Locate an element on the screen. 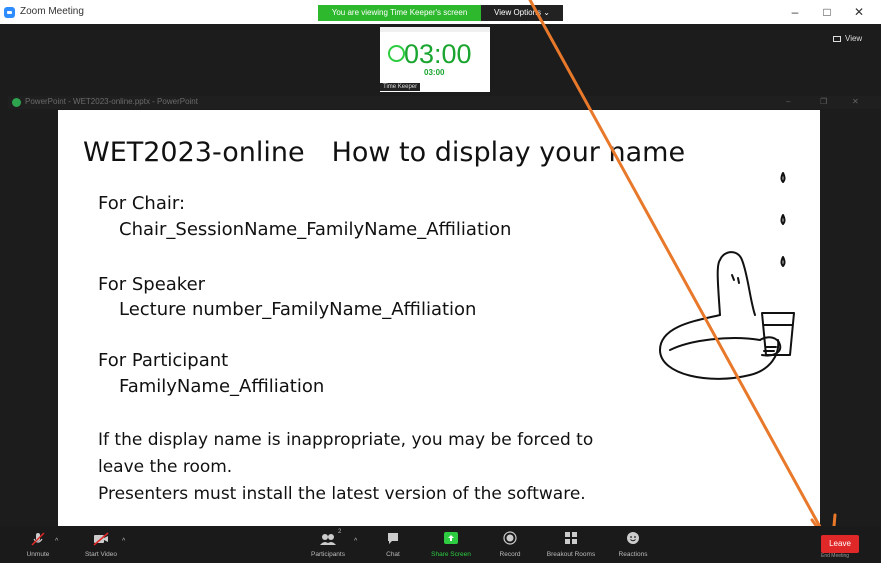 Image resolution: width=881 pixels, height=563 pixels. record-label: Record is located at coordinates (510, 554).